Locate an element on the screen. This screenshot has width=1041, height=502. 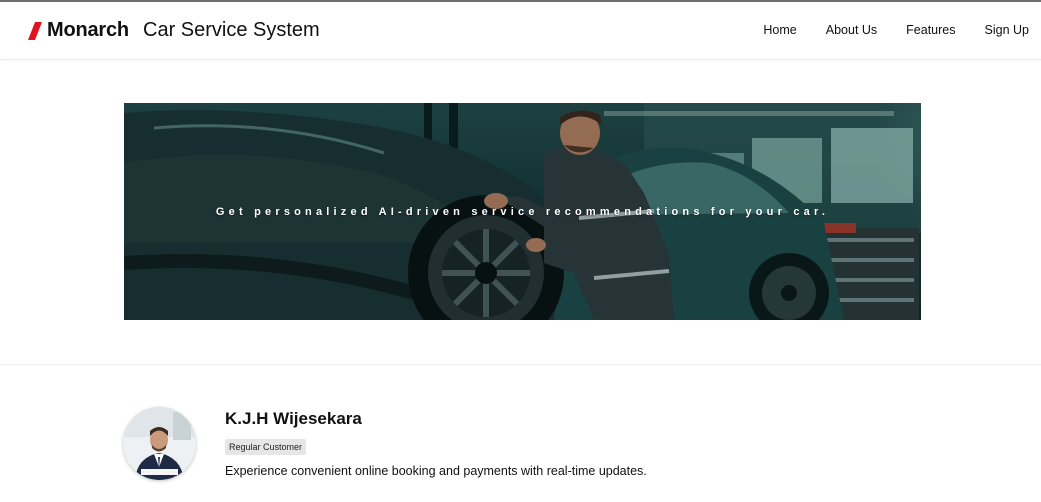
nav-features: Features is located at coordinates (930, 30).